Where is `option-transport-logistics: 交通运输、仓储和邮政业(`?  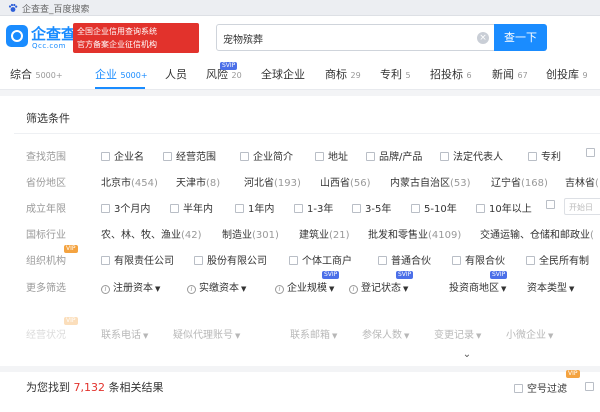 option-transport-logistics: 交通运输、仓储和邮政业( is located at coordinates (537, 233).